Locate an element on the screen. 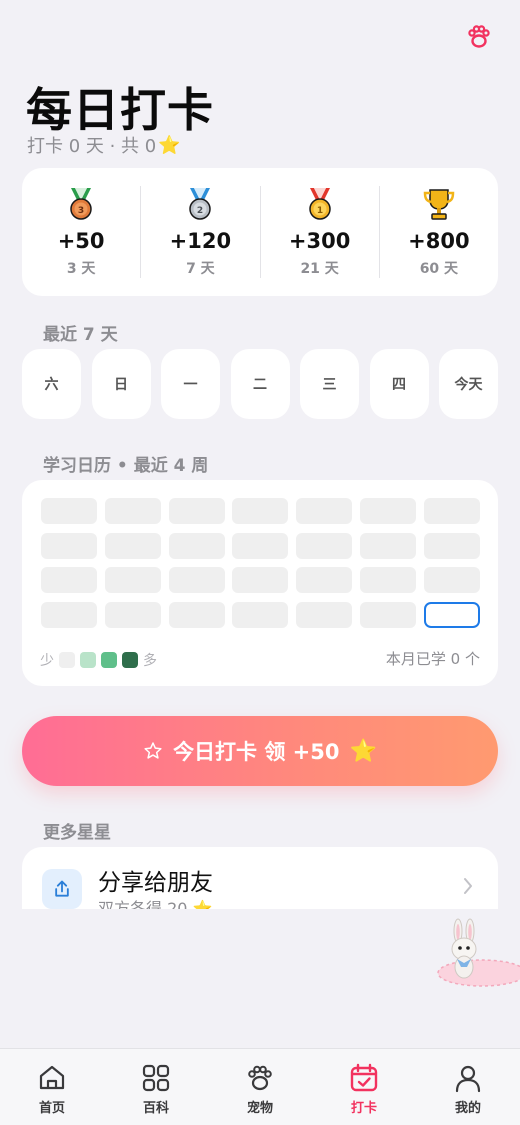  tab-label: 打卡 is located at coordinates (363, 1108).